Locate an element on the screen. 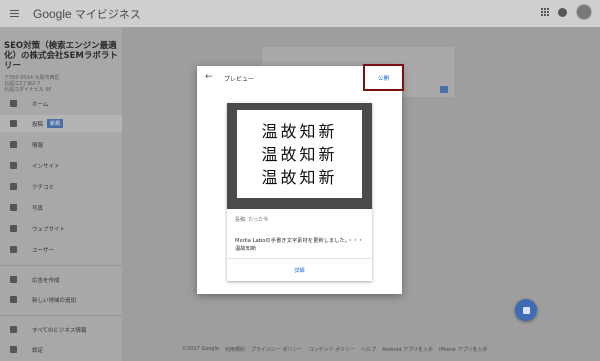 Image resolution: width=600 pixels, height=361 pixels. footer-link-terms: 利用規約 is located at coordinates (235, 349).